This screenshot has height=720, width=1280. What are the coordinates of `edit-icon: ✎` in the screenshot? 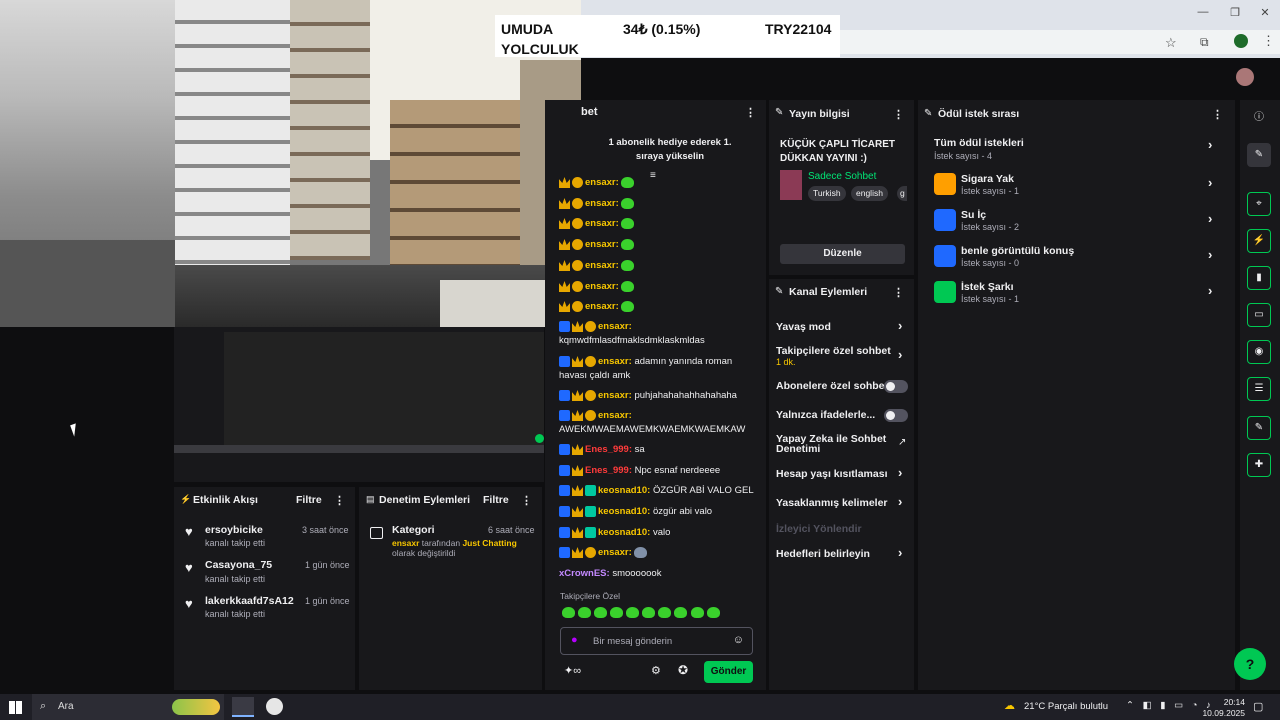 It's located at (1259, 155).